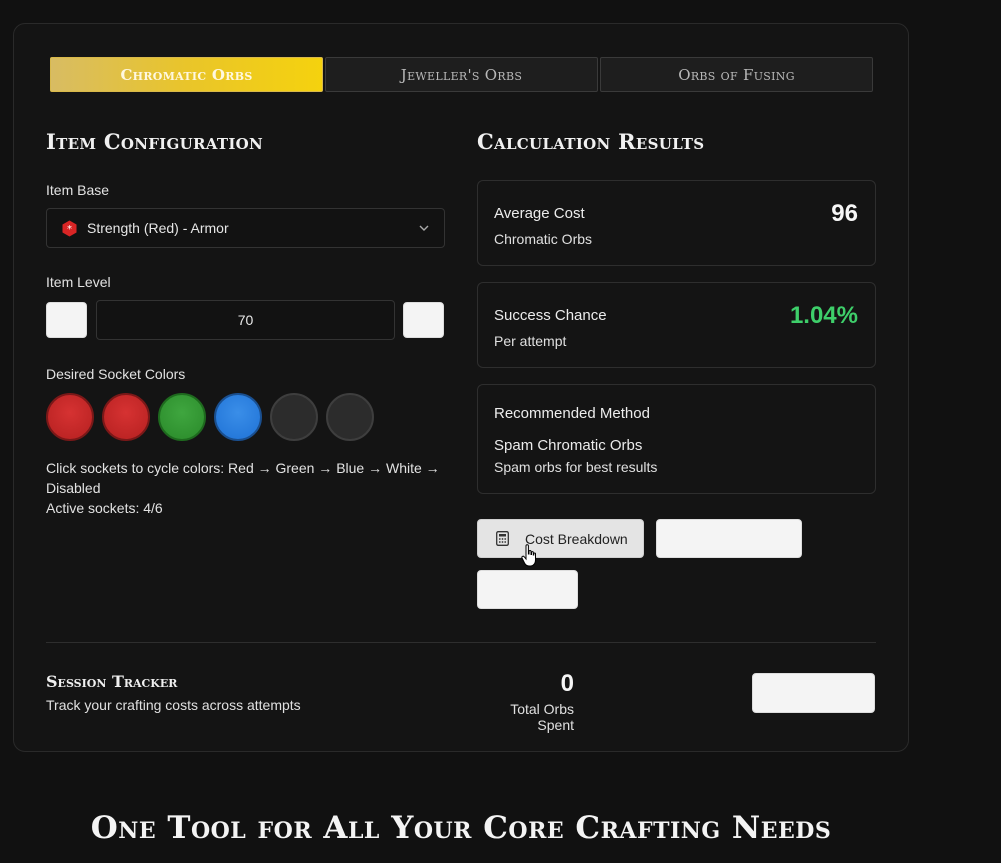  What do you see at coordinates (813, 693) in the screenshot?
I see `session-action-button` at bounding box center [813, 693].